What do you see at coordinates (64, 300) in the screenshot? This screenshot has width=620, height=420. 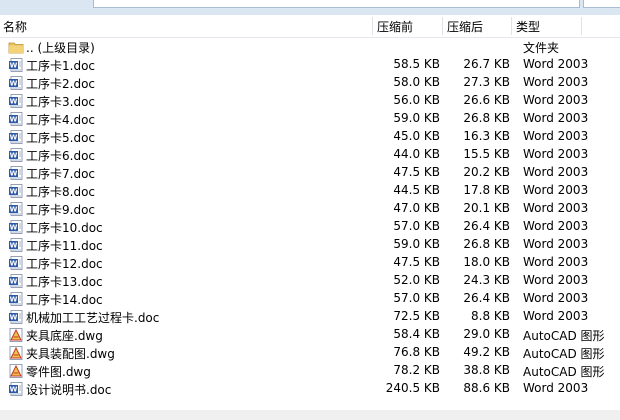 I see `file-name: 工序卡14.doc` at bounding box center [64, 300].